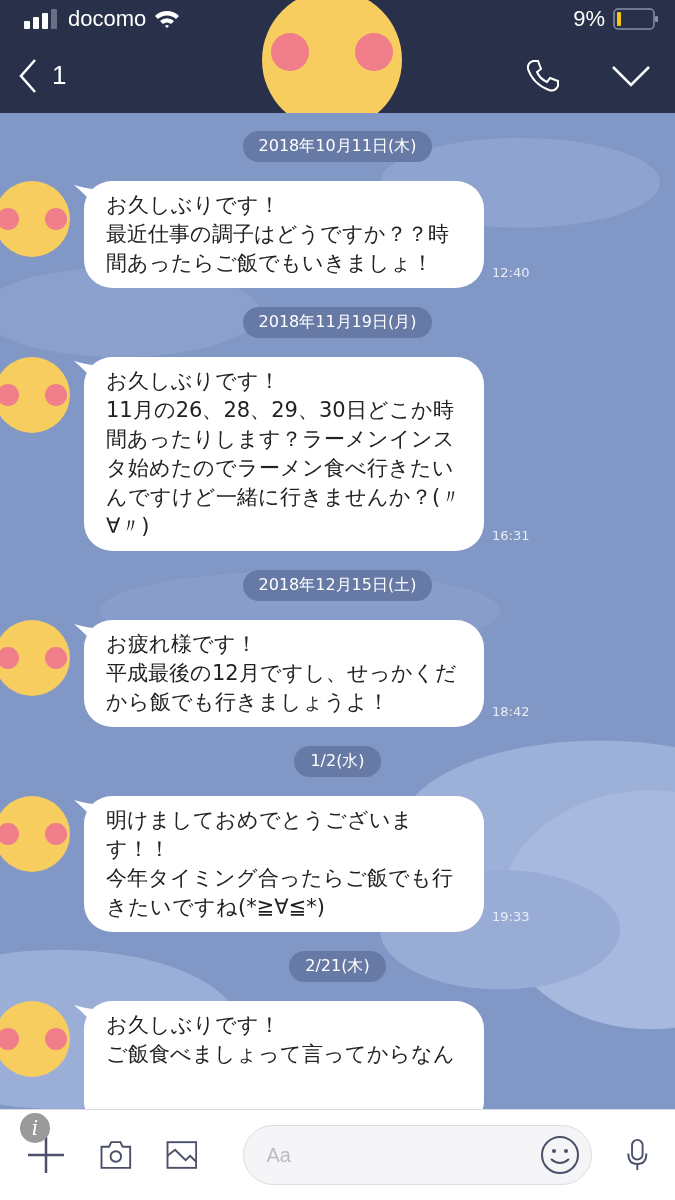 Image resolution: width=675 pixels, height=1200 pixels. What do you see at coordinates (28, 75) in the screenshot?
I see `chevron-left-icon` at bounding box center [28, 75].